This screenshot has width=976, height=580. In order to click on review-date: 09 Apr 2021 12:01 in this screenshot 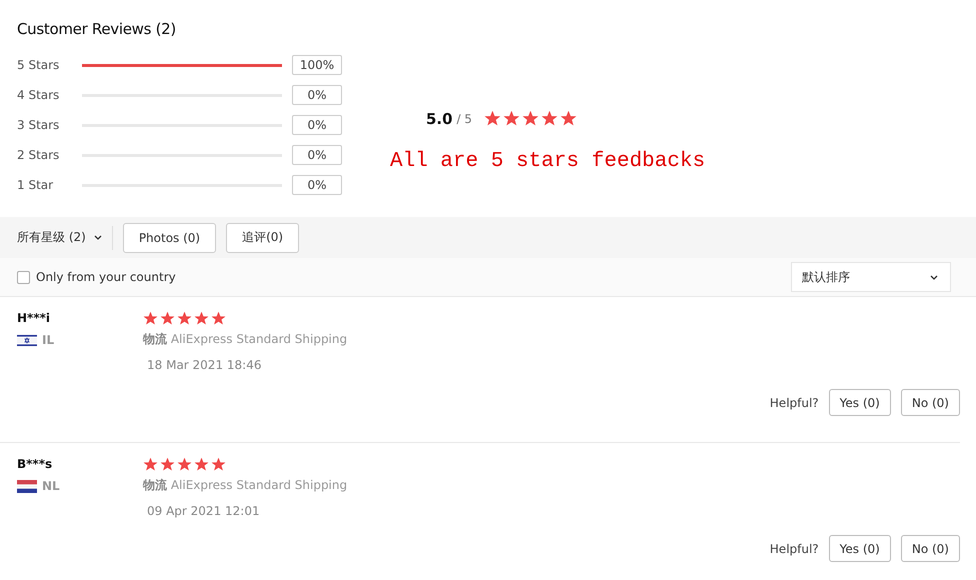, I will do `click(204, 511)`.